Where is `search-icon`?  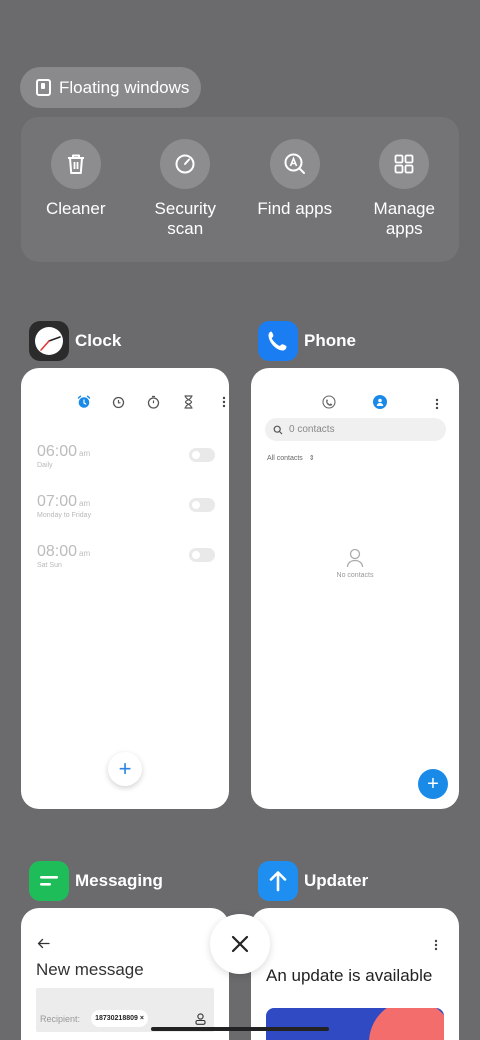 search-icon is located at coordinates (278, 429).